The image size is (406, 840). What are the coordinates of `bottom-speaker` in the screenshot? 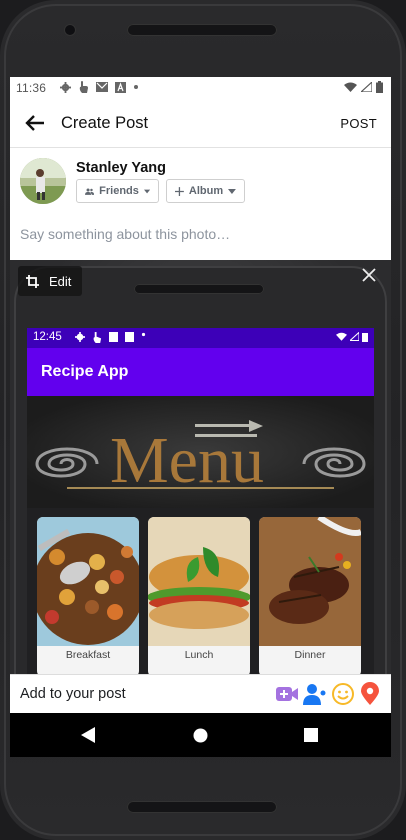 It's located at (202, 807).